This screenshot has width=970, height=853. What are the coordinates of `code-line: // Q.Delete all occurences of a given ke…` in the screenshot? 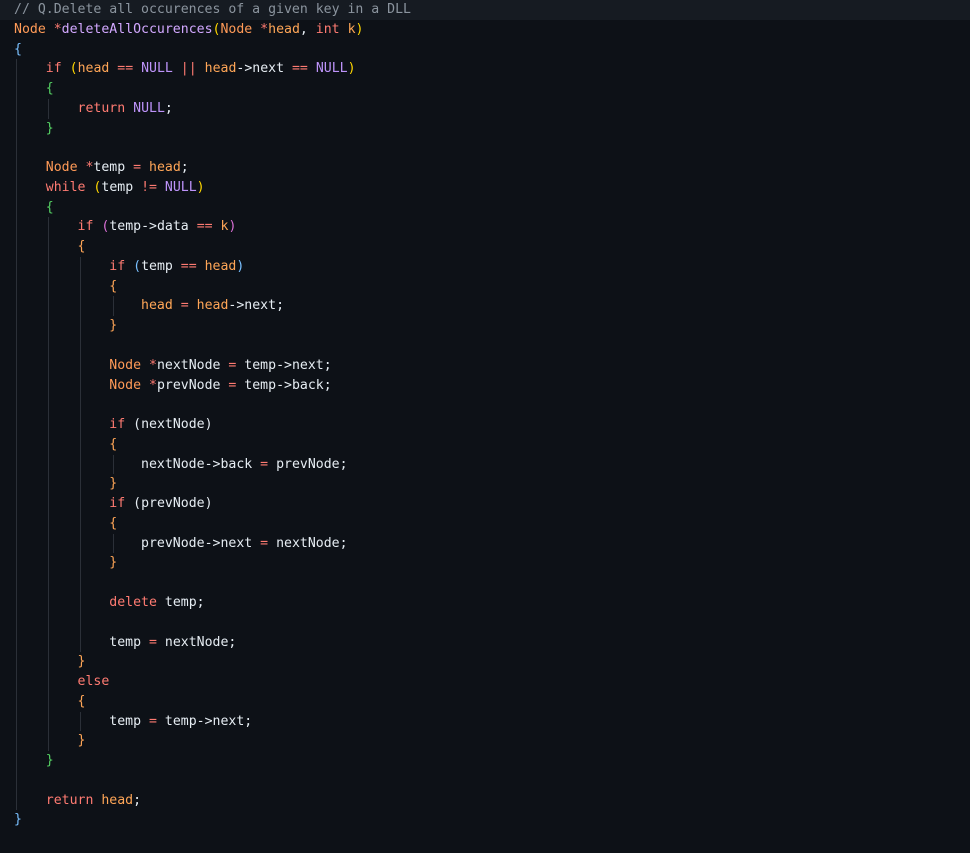 It's located at (485, 10).